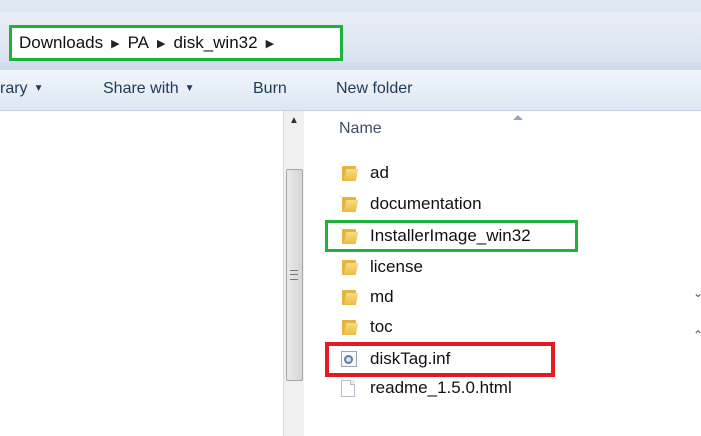 Image resolution: width=701 pixels, height=436 pixels. I want to click on file-row-readme-html: readme_1.5.0.html, so click(426, 388).